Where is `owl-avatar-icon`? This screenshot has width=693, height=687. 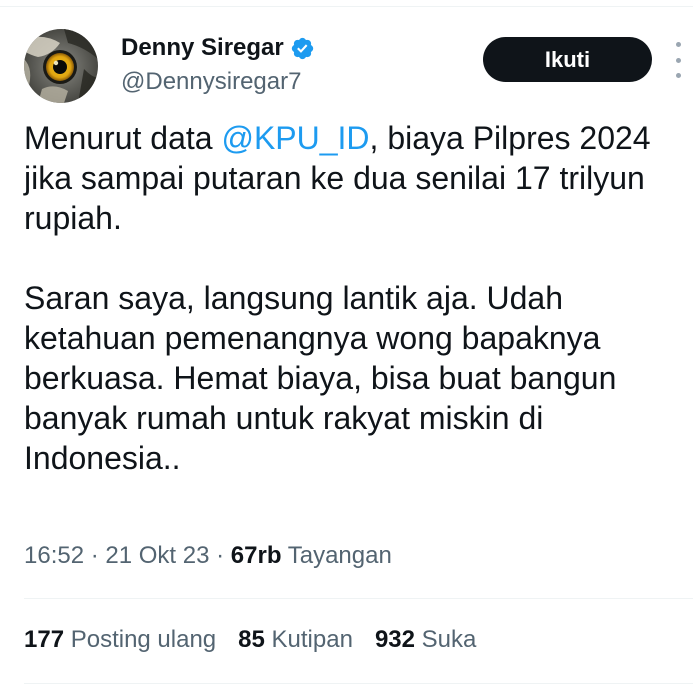 owl-avatar-icon is located at coordinates (61, 66).